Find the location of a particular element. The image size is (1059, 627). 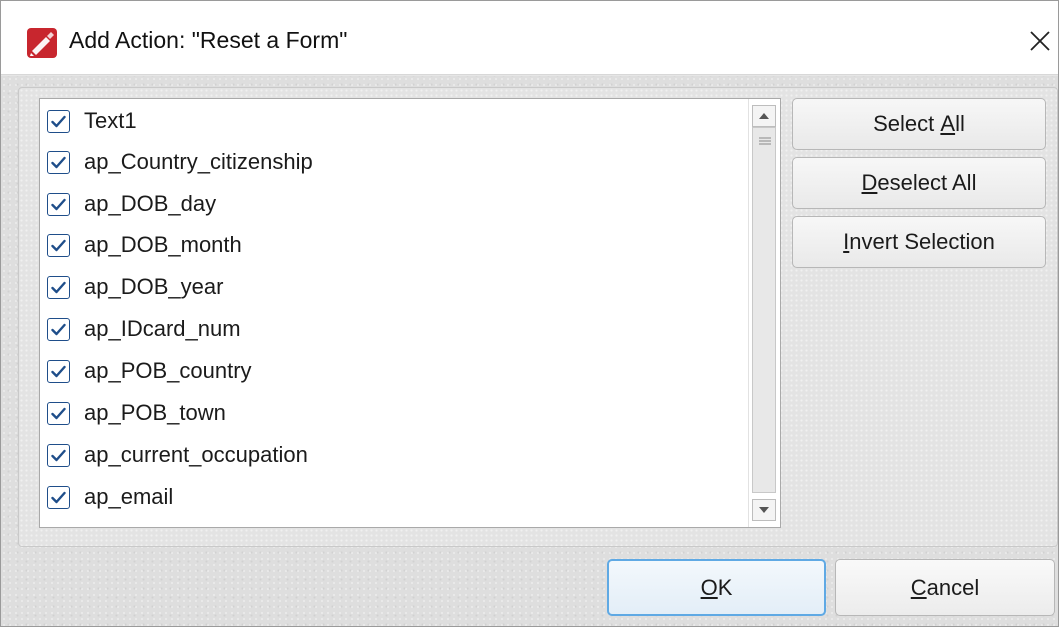

list-item: Text1 is located at coordinates (92, 121).